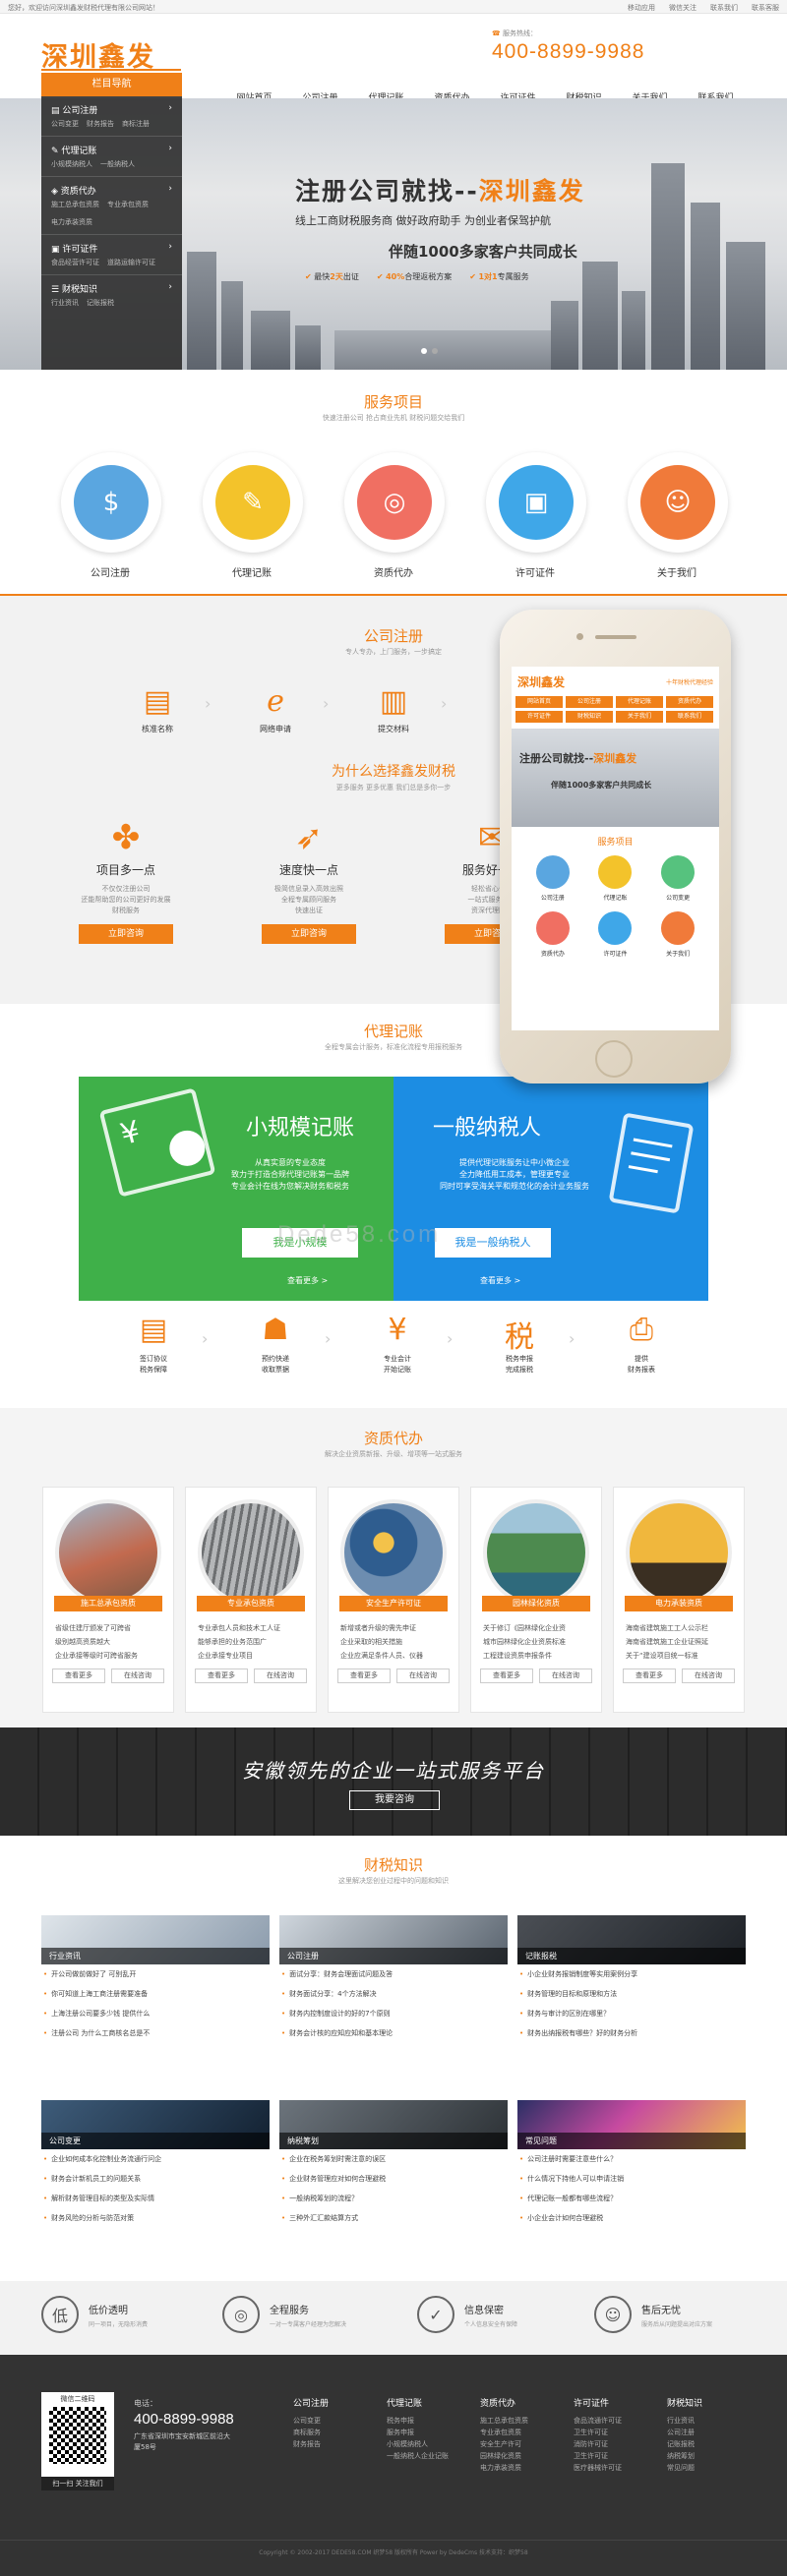  What do you see at coordinates (633, 2013) in the screenshot?
I see `news-link: 财务与审计的区别在哪里？` at bounding box center [633, 2013].